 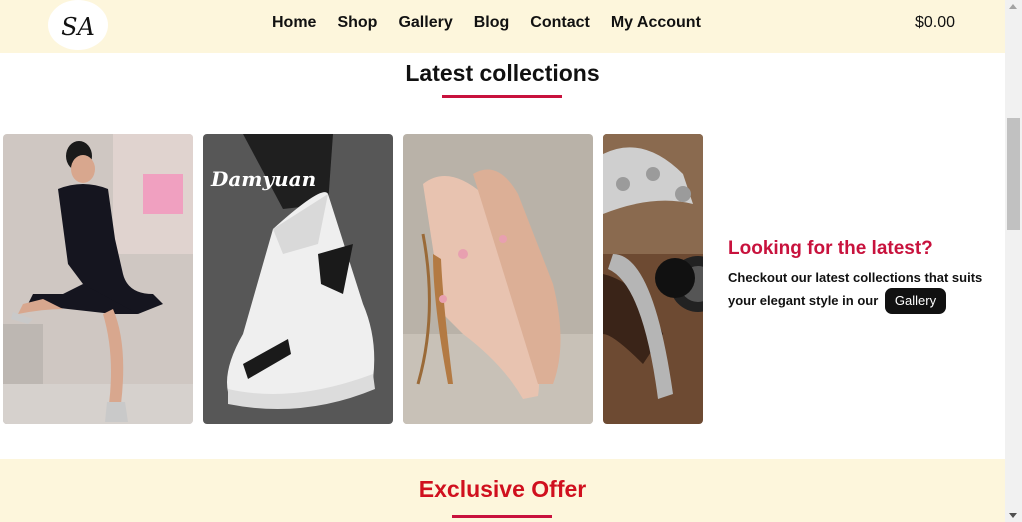 I want to click on offer-title-underline, so click(x=502, y=516).